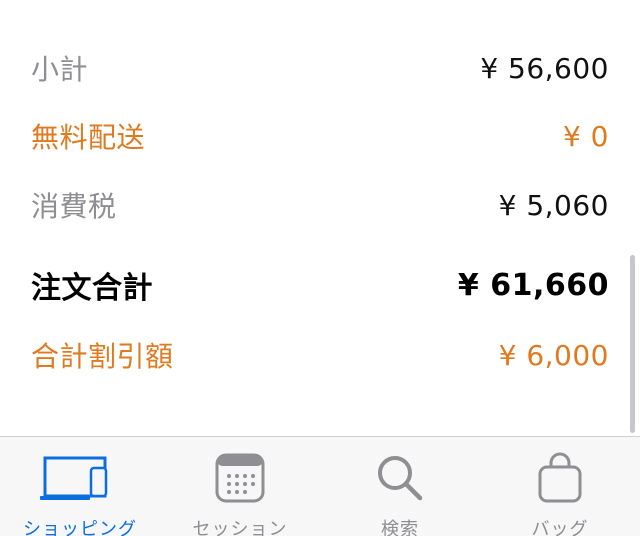 The image size is (640, 536). I want to click on subtotal-row: 小計 ¥ 56,600, so click(320, 68).